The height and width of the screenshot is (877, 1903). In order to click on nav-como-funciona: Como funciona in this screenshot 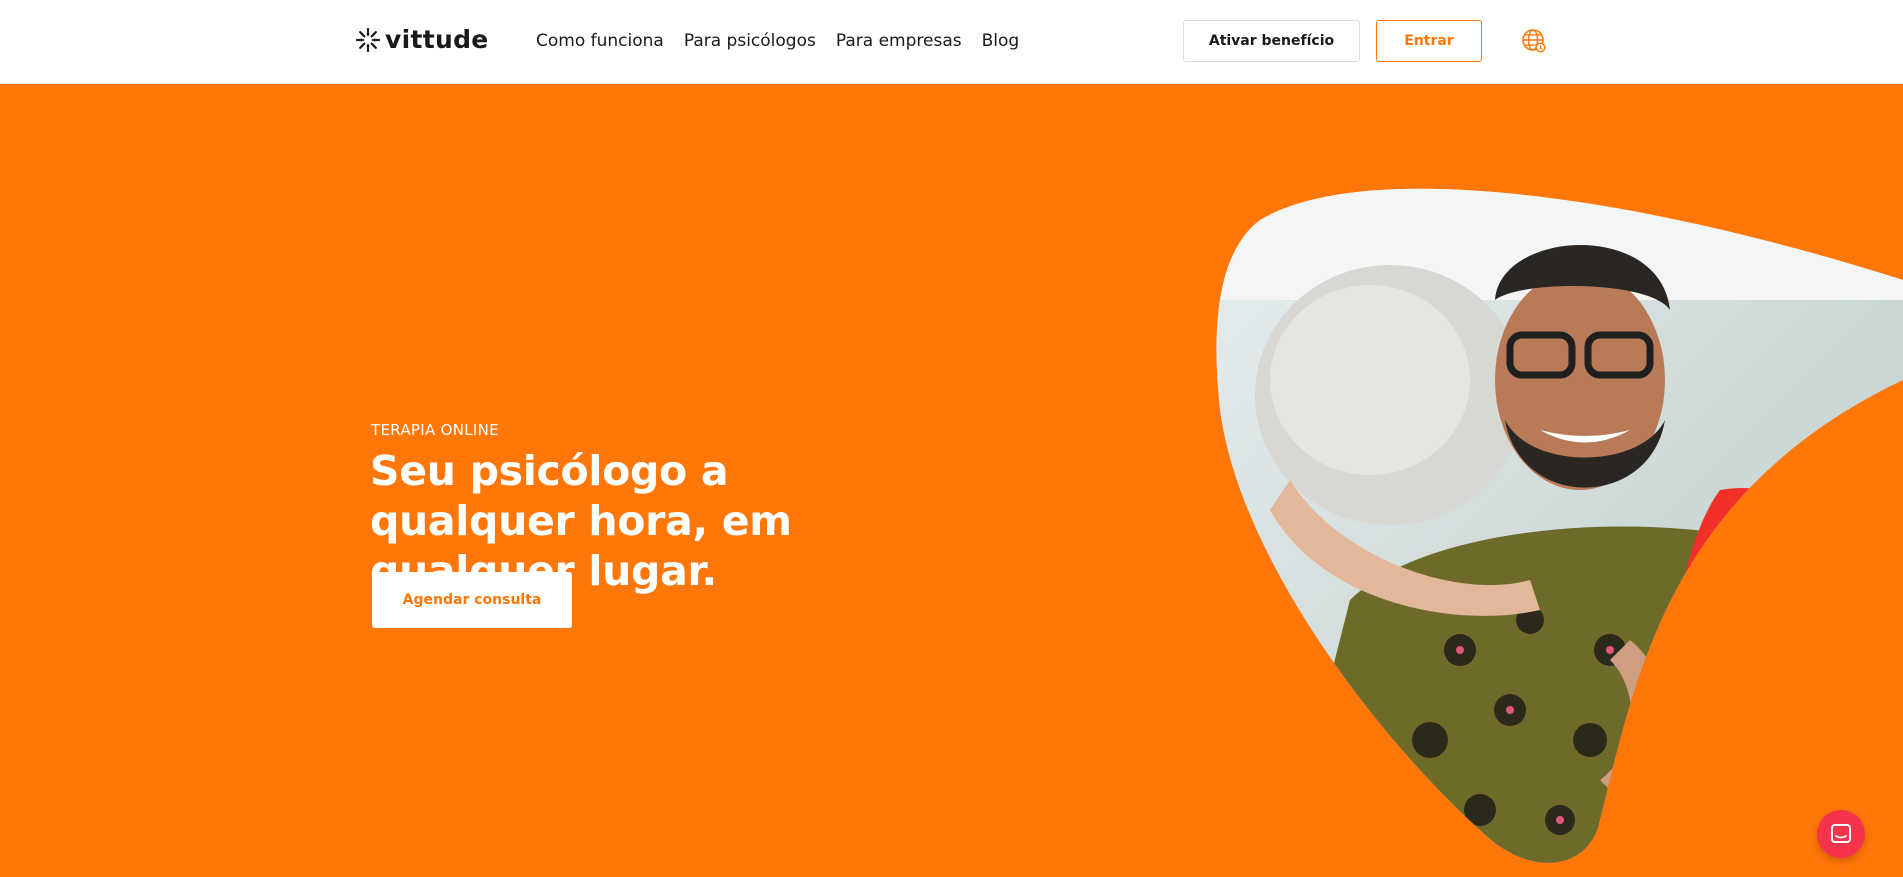, I will do `click(600, 41)`.